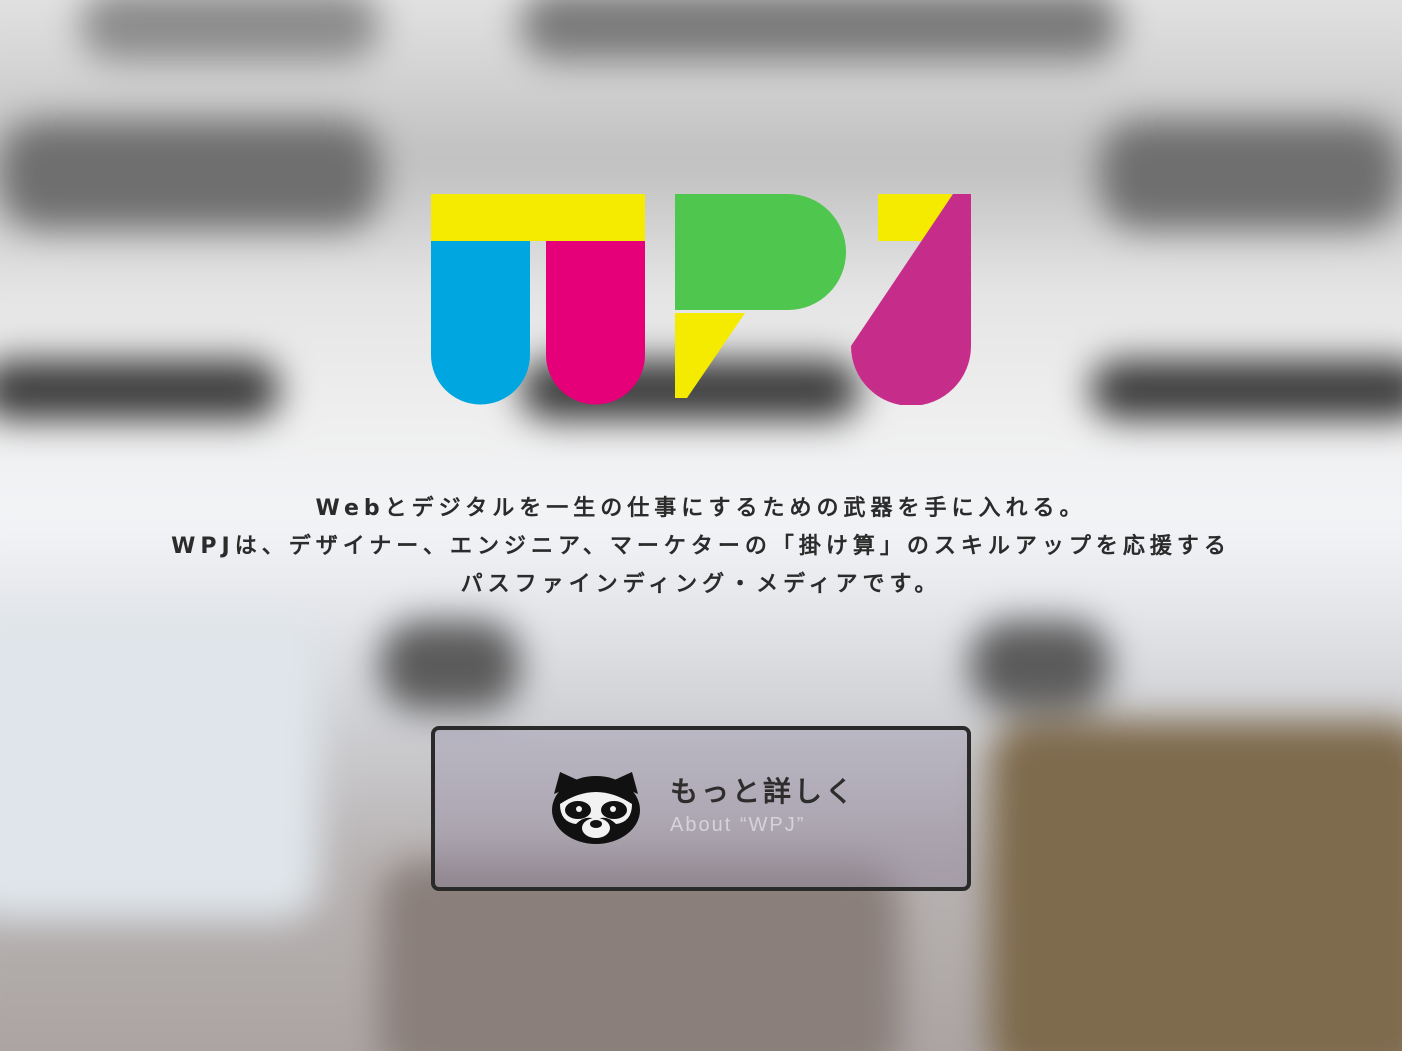  What do you see at coordinates (738, 825) in the screenshot?
I see `about-subtitle: About “WPJ”` at bounding box center [738, 825].